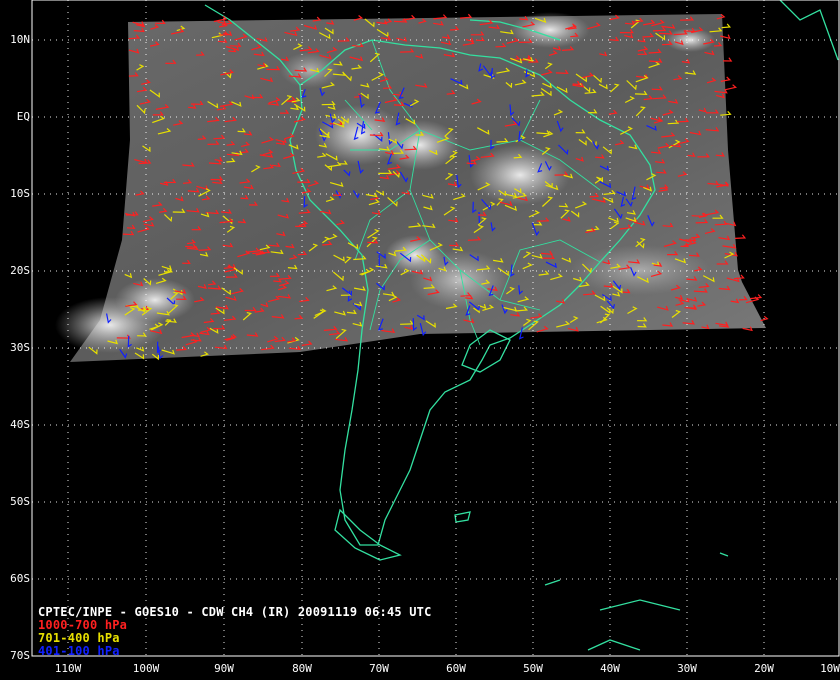 The width and height of the screenshot is (840, 680). I want to click on antarctic-fragments, so click(636, 601).